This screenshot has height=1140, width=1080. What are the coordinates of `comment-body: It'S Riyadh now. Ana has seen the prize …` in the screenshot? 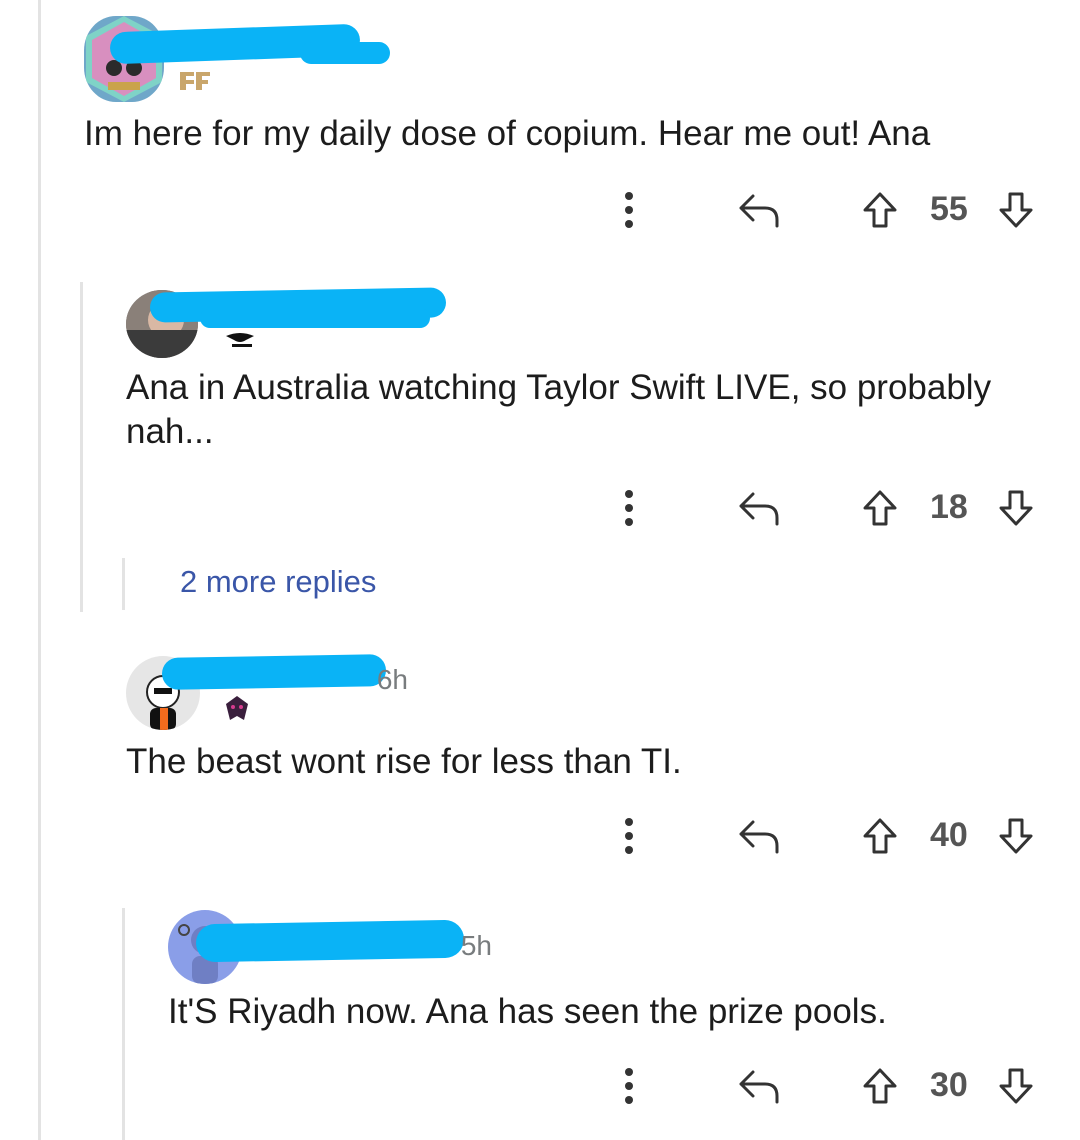 It's located at (527, 1011).